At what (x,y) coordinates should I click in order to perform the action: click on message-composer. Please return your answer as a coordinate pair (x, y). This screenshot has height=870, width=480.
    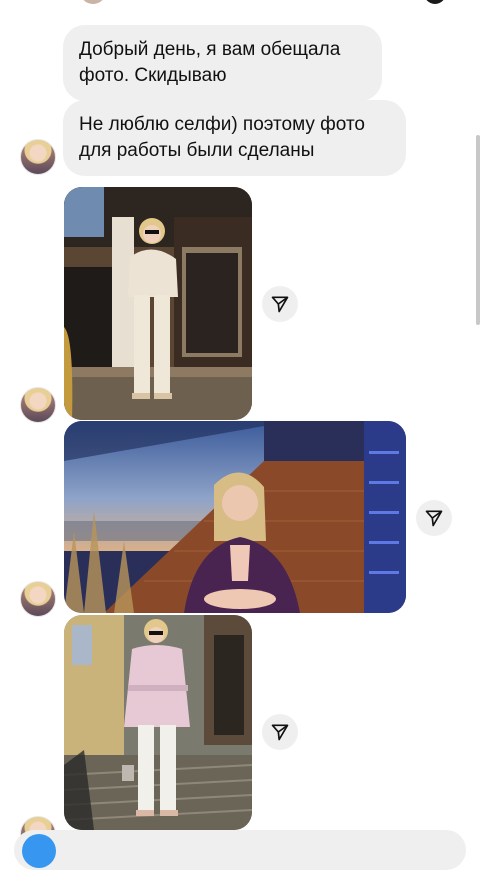
    Looking at the image, I should click on (240, 850).